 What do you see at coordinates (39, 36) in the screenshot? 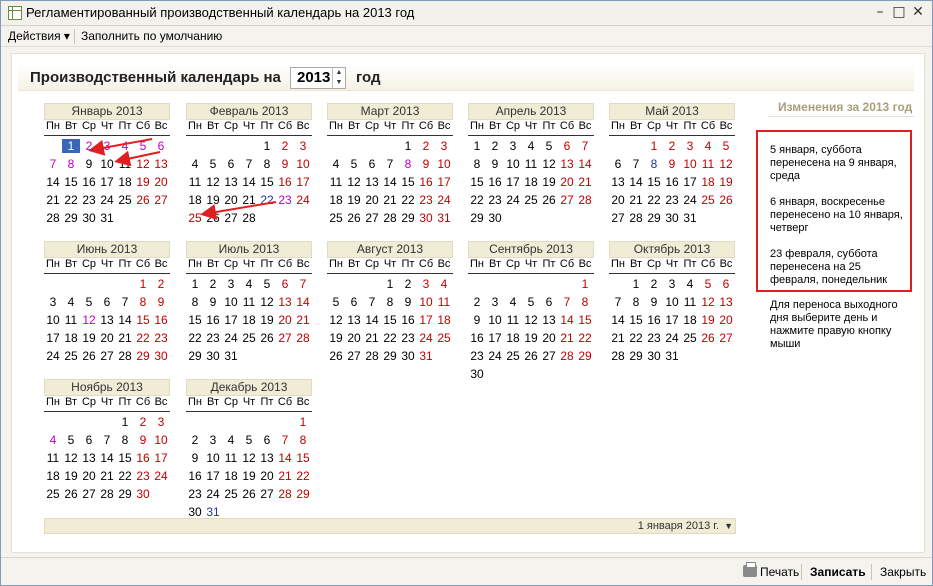
I see `actions-menu-button: Действия ▾` at bounding box center [39, 36].